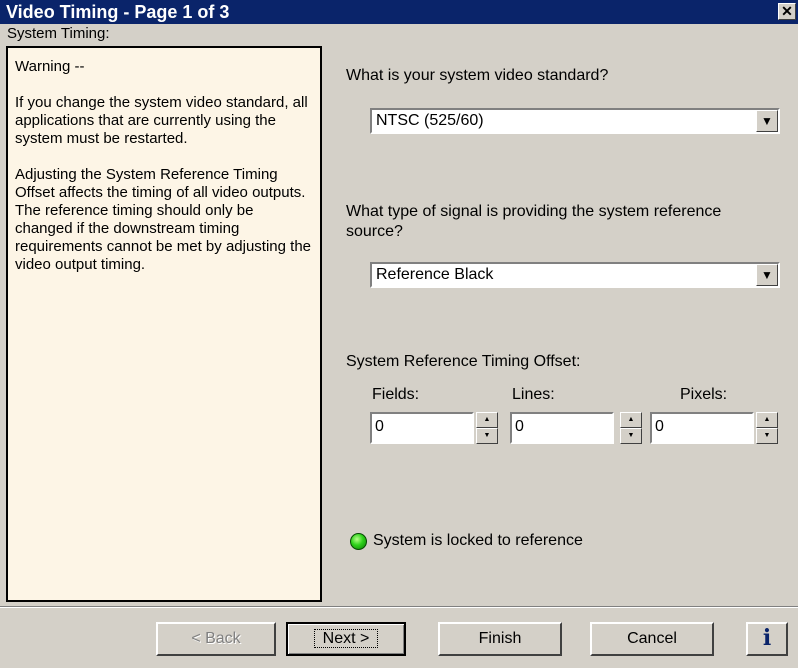  What do you see at coordinates (399, 607) in the screenshot?
I see `footer-divider` at bounding box center [399, 607].